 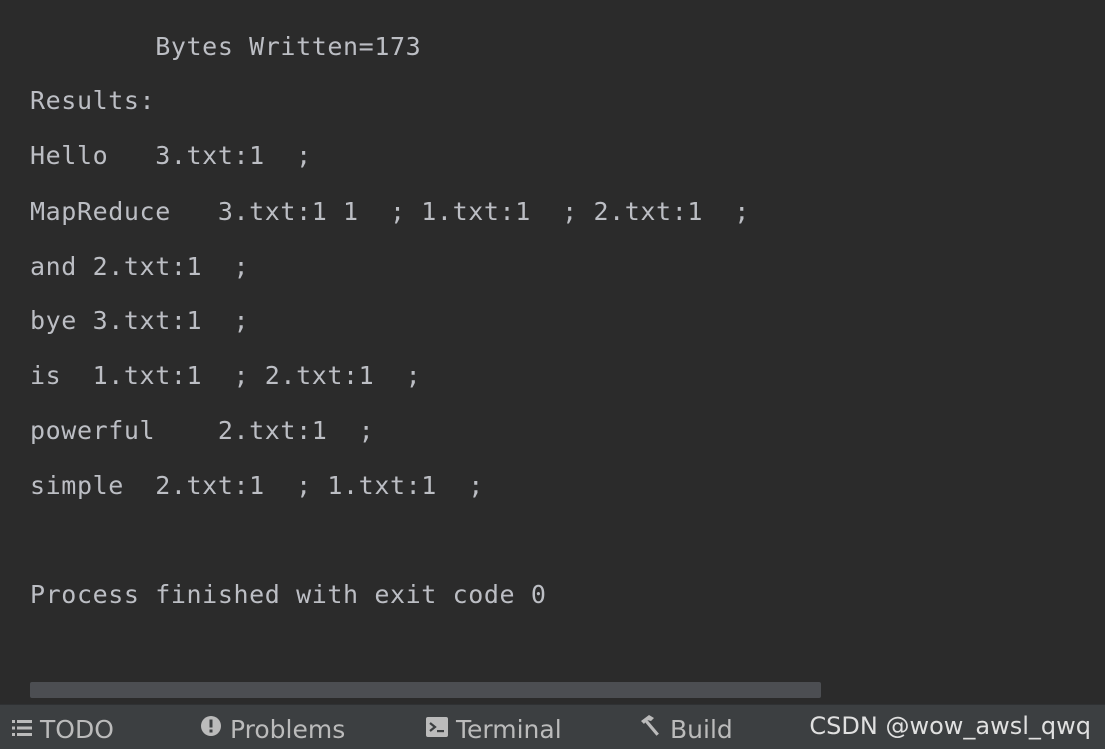 What do you see at coordinates (509, 729) in the screenshot?
I see `terminal-tab-label: Terminal` at bounding box center [509, 729].